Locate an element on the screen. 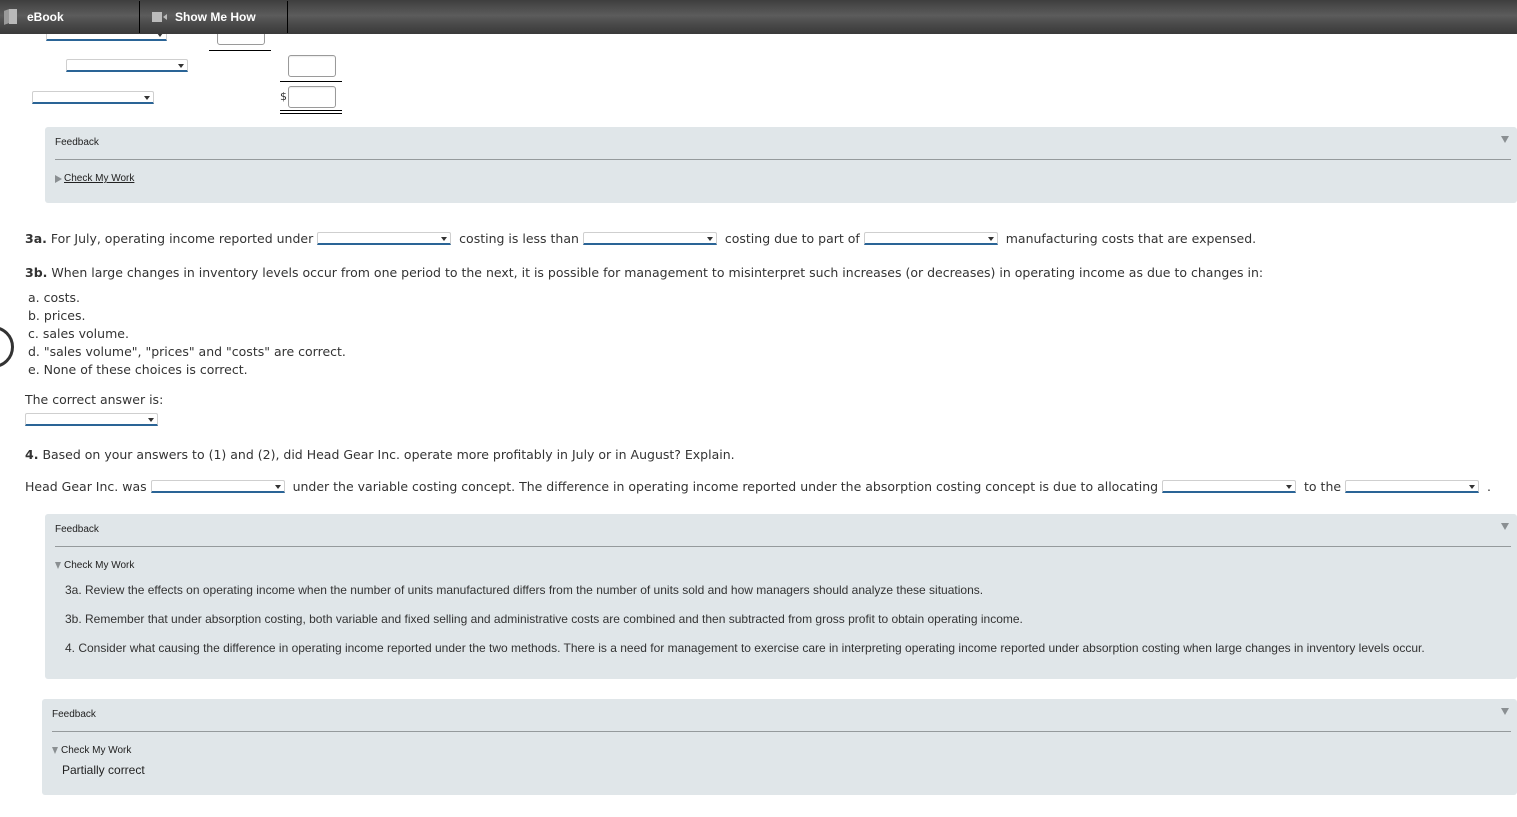 This screenshot has width=1517, height=817. question-number: 3b. is located at coordinates (36, 272).